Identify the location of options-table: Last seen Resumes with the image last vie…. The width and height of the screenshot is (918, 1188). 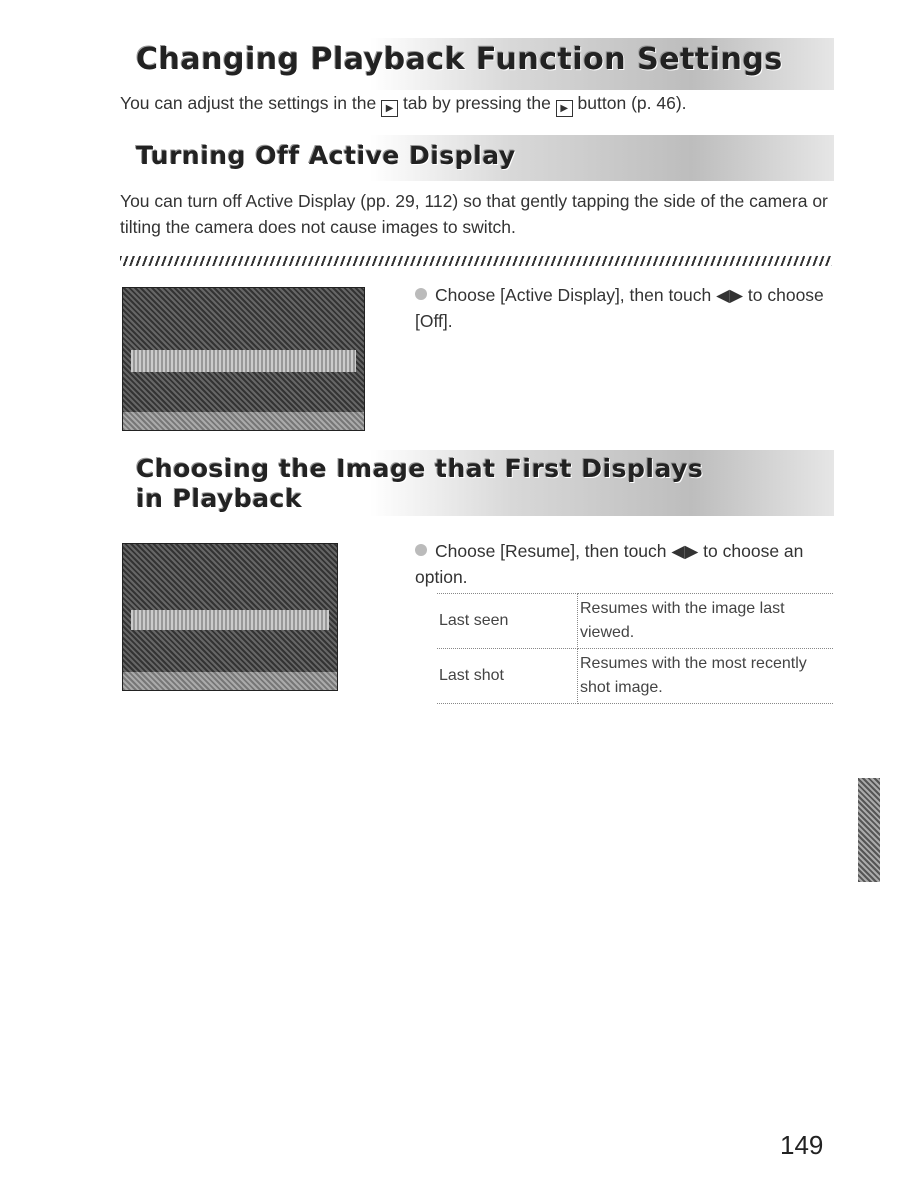
(635, 648).